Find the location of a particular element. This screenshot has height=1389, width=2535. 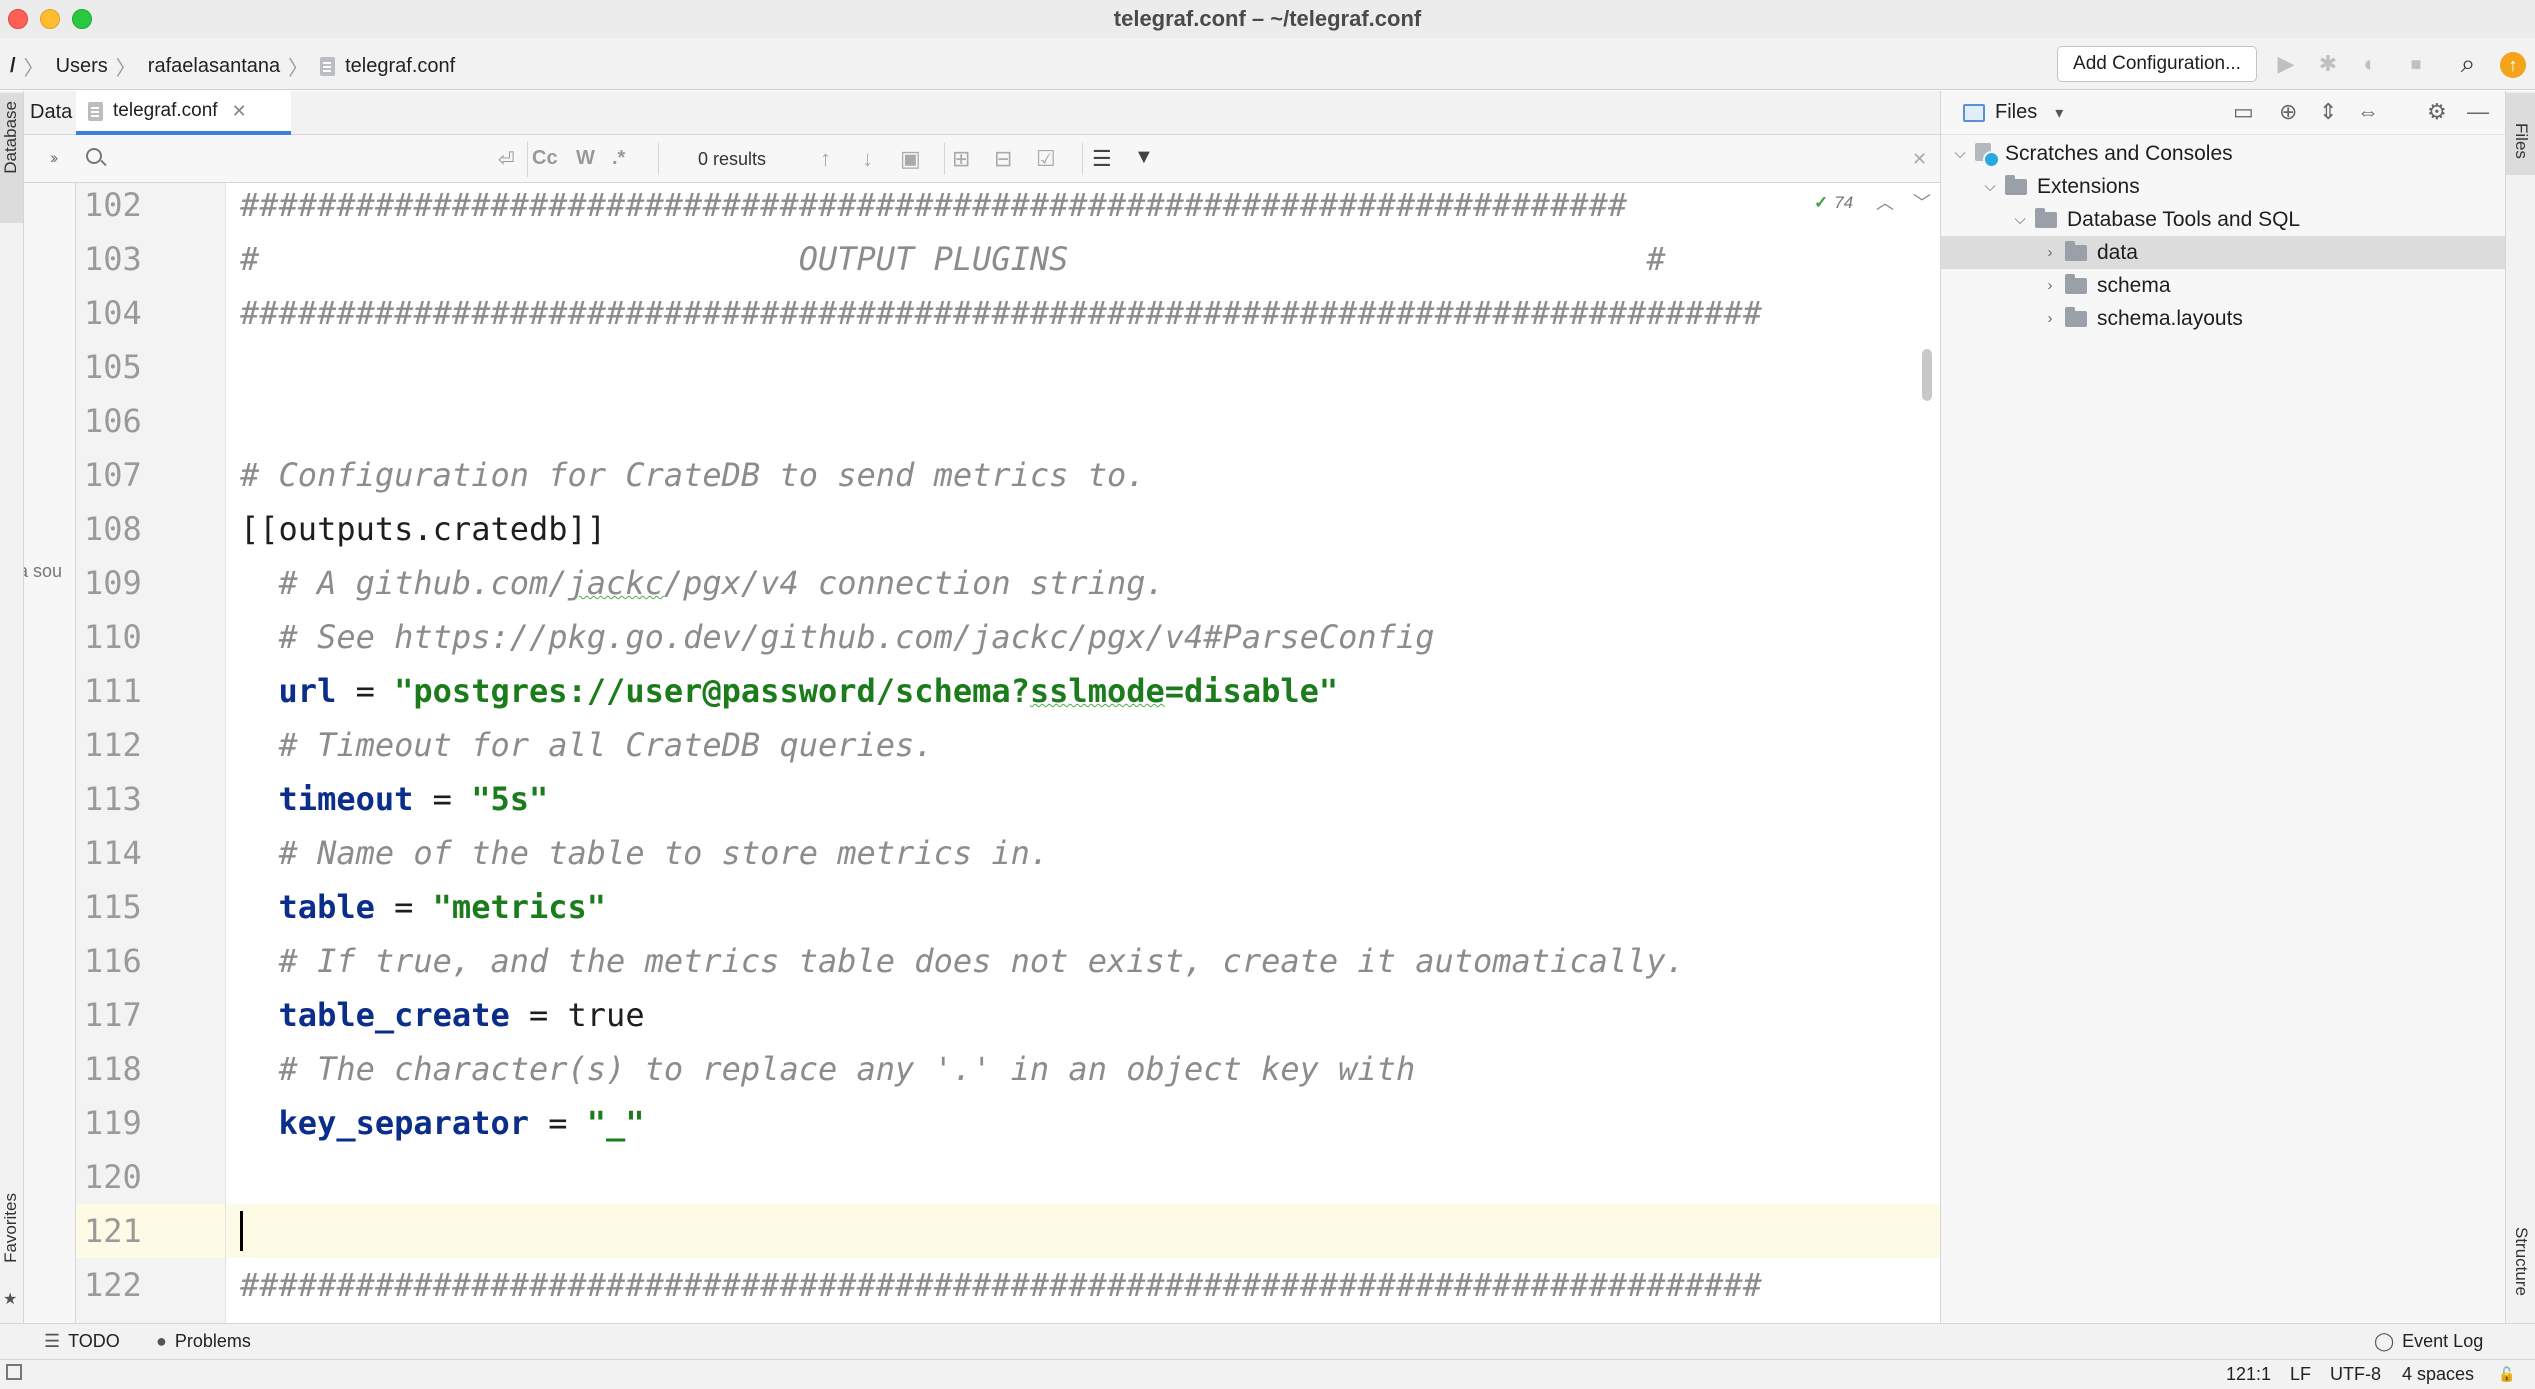

problems-tool-button: ● Problems is located at coordinates (203, 1341).